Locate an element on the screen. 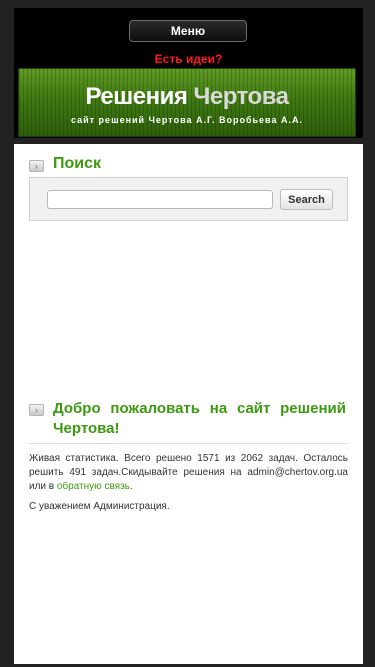 Image resolution: width=375 pixels, height=667 pixels. divider is located at coordinates (188, 443).